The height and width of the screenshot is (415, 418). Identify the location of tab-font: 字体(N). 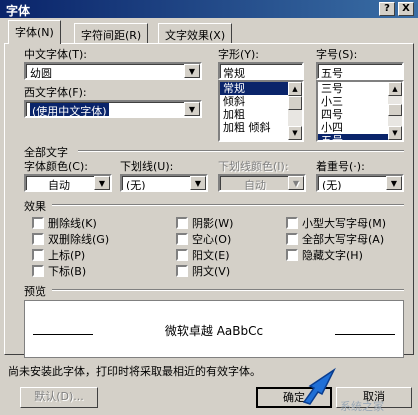
(34, 32).